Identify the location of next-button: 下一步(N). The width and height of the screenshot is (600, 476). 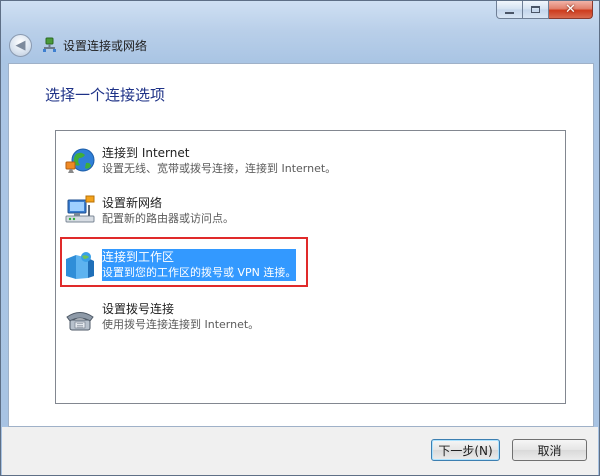
(465, 450).